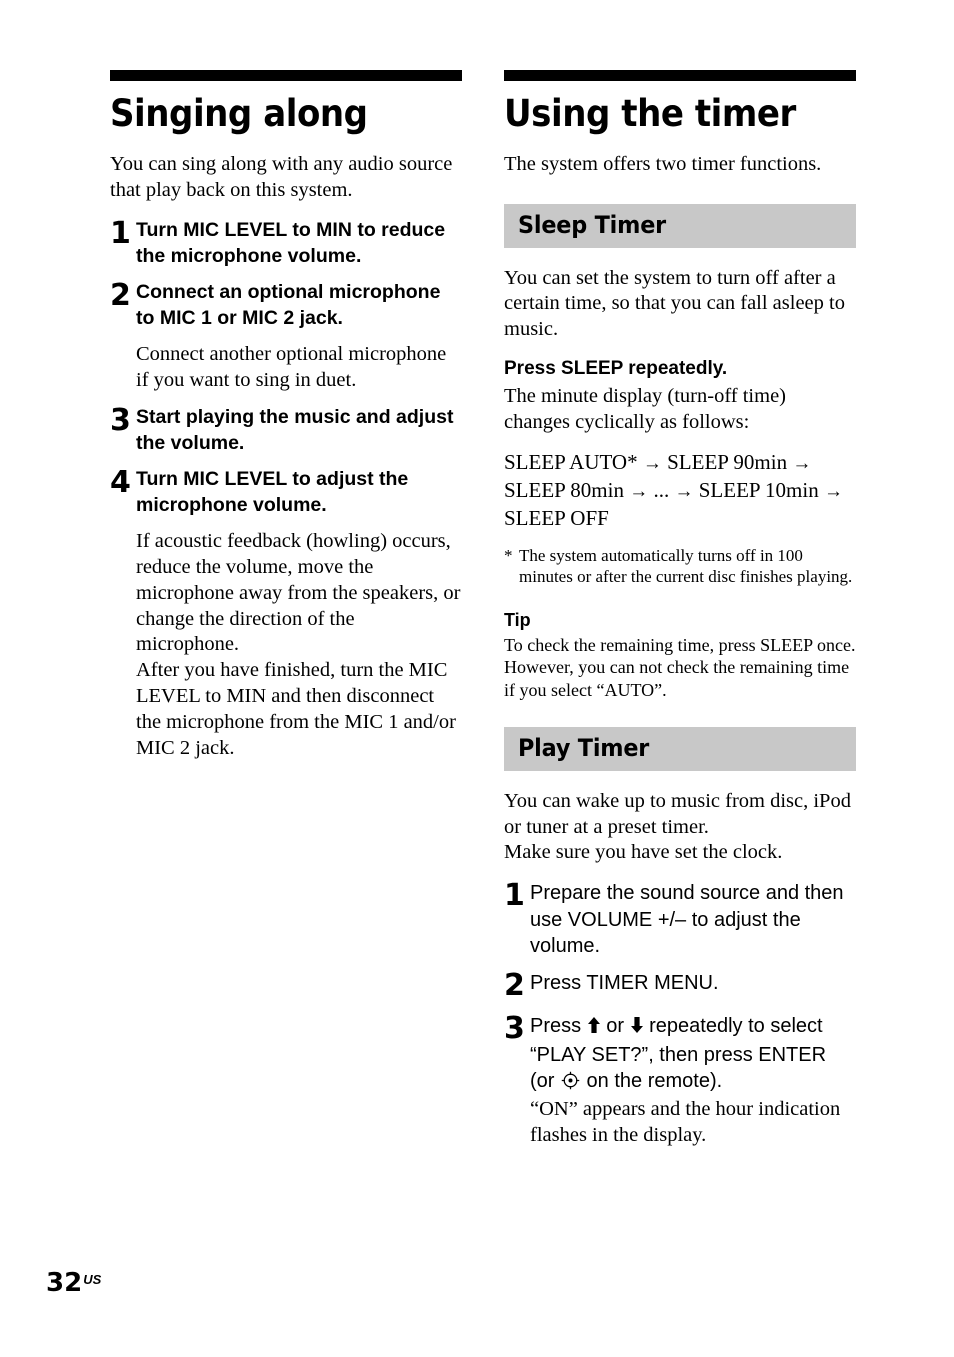 The width and height of the screenshot is (954, 1357). Describe the element at coordinates (558, 1026) in the screenshot. I see `play-step-3-text-before-up-arrow: Press` at that location.